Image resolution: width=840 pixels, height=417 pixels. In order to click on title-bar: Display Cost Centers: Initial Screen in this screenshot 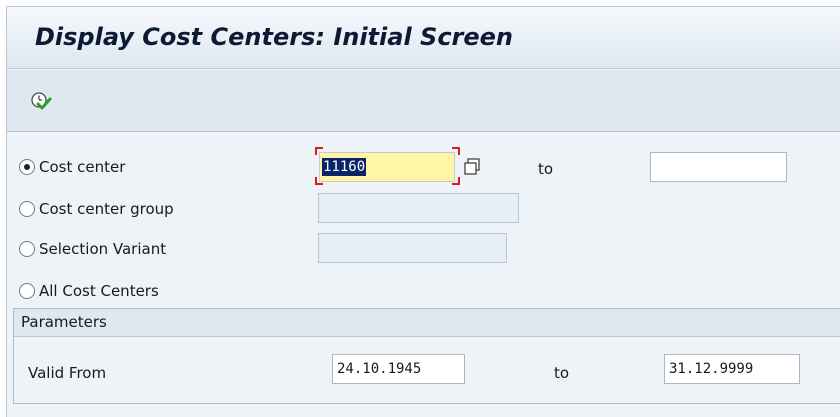, I will do `click(423, 38)`.